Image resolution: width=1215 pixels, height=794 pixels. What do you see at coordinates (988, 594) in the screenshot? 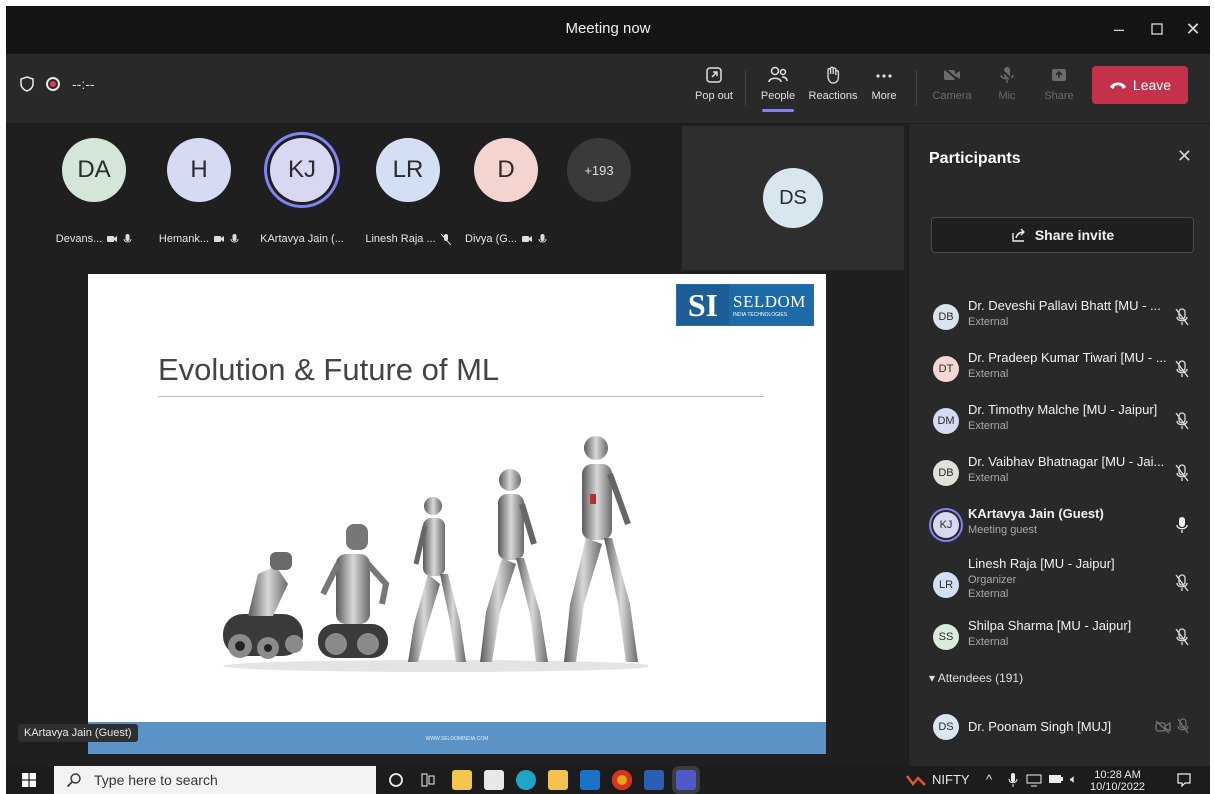
I see `participant-tag: External` at bounding box center [988, 594].